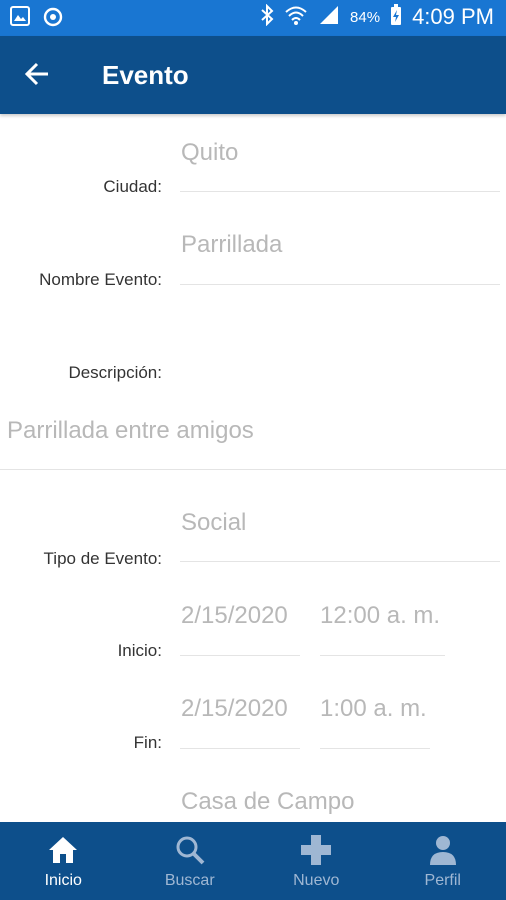 The image size is (506, 900). Describe the element at coordinates (100, 279) in the screenshot. I see `event-name-label: Nombre Evento:` at that location.